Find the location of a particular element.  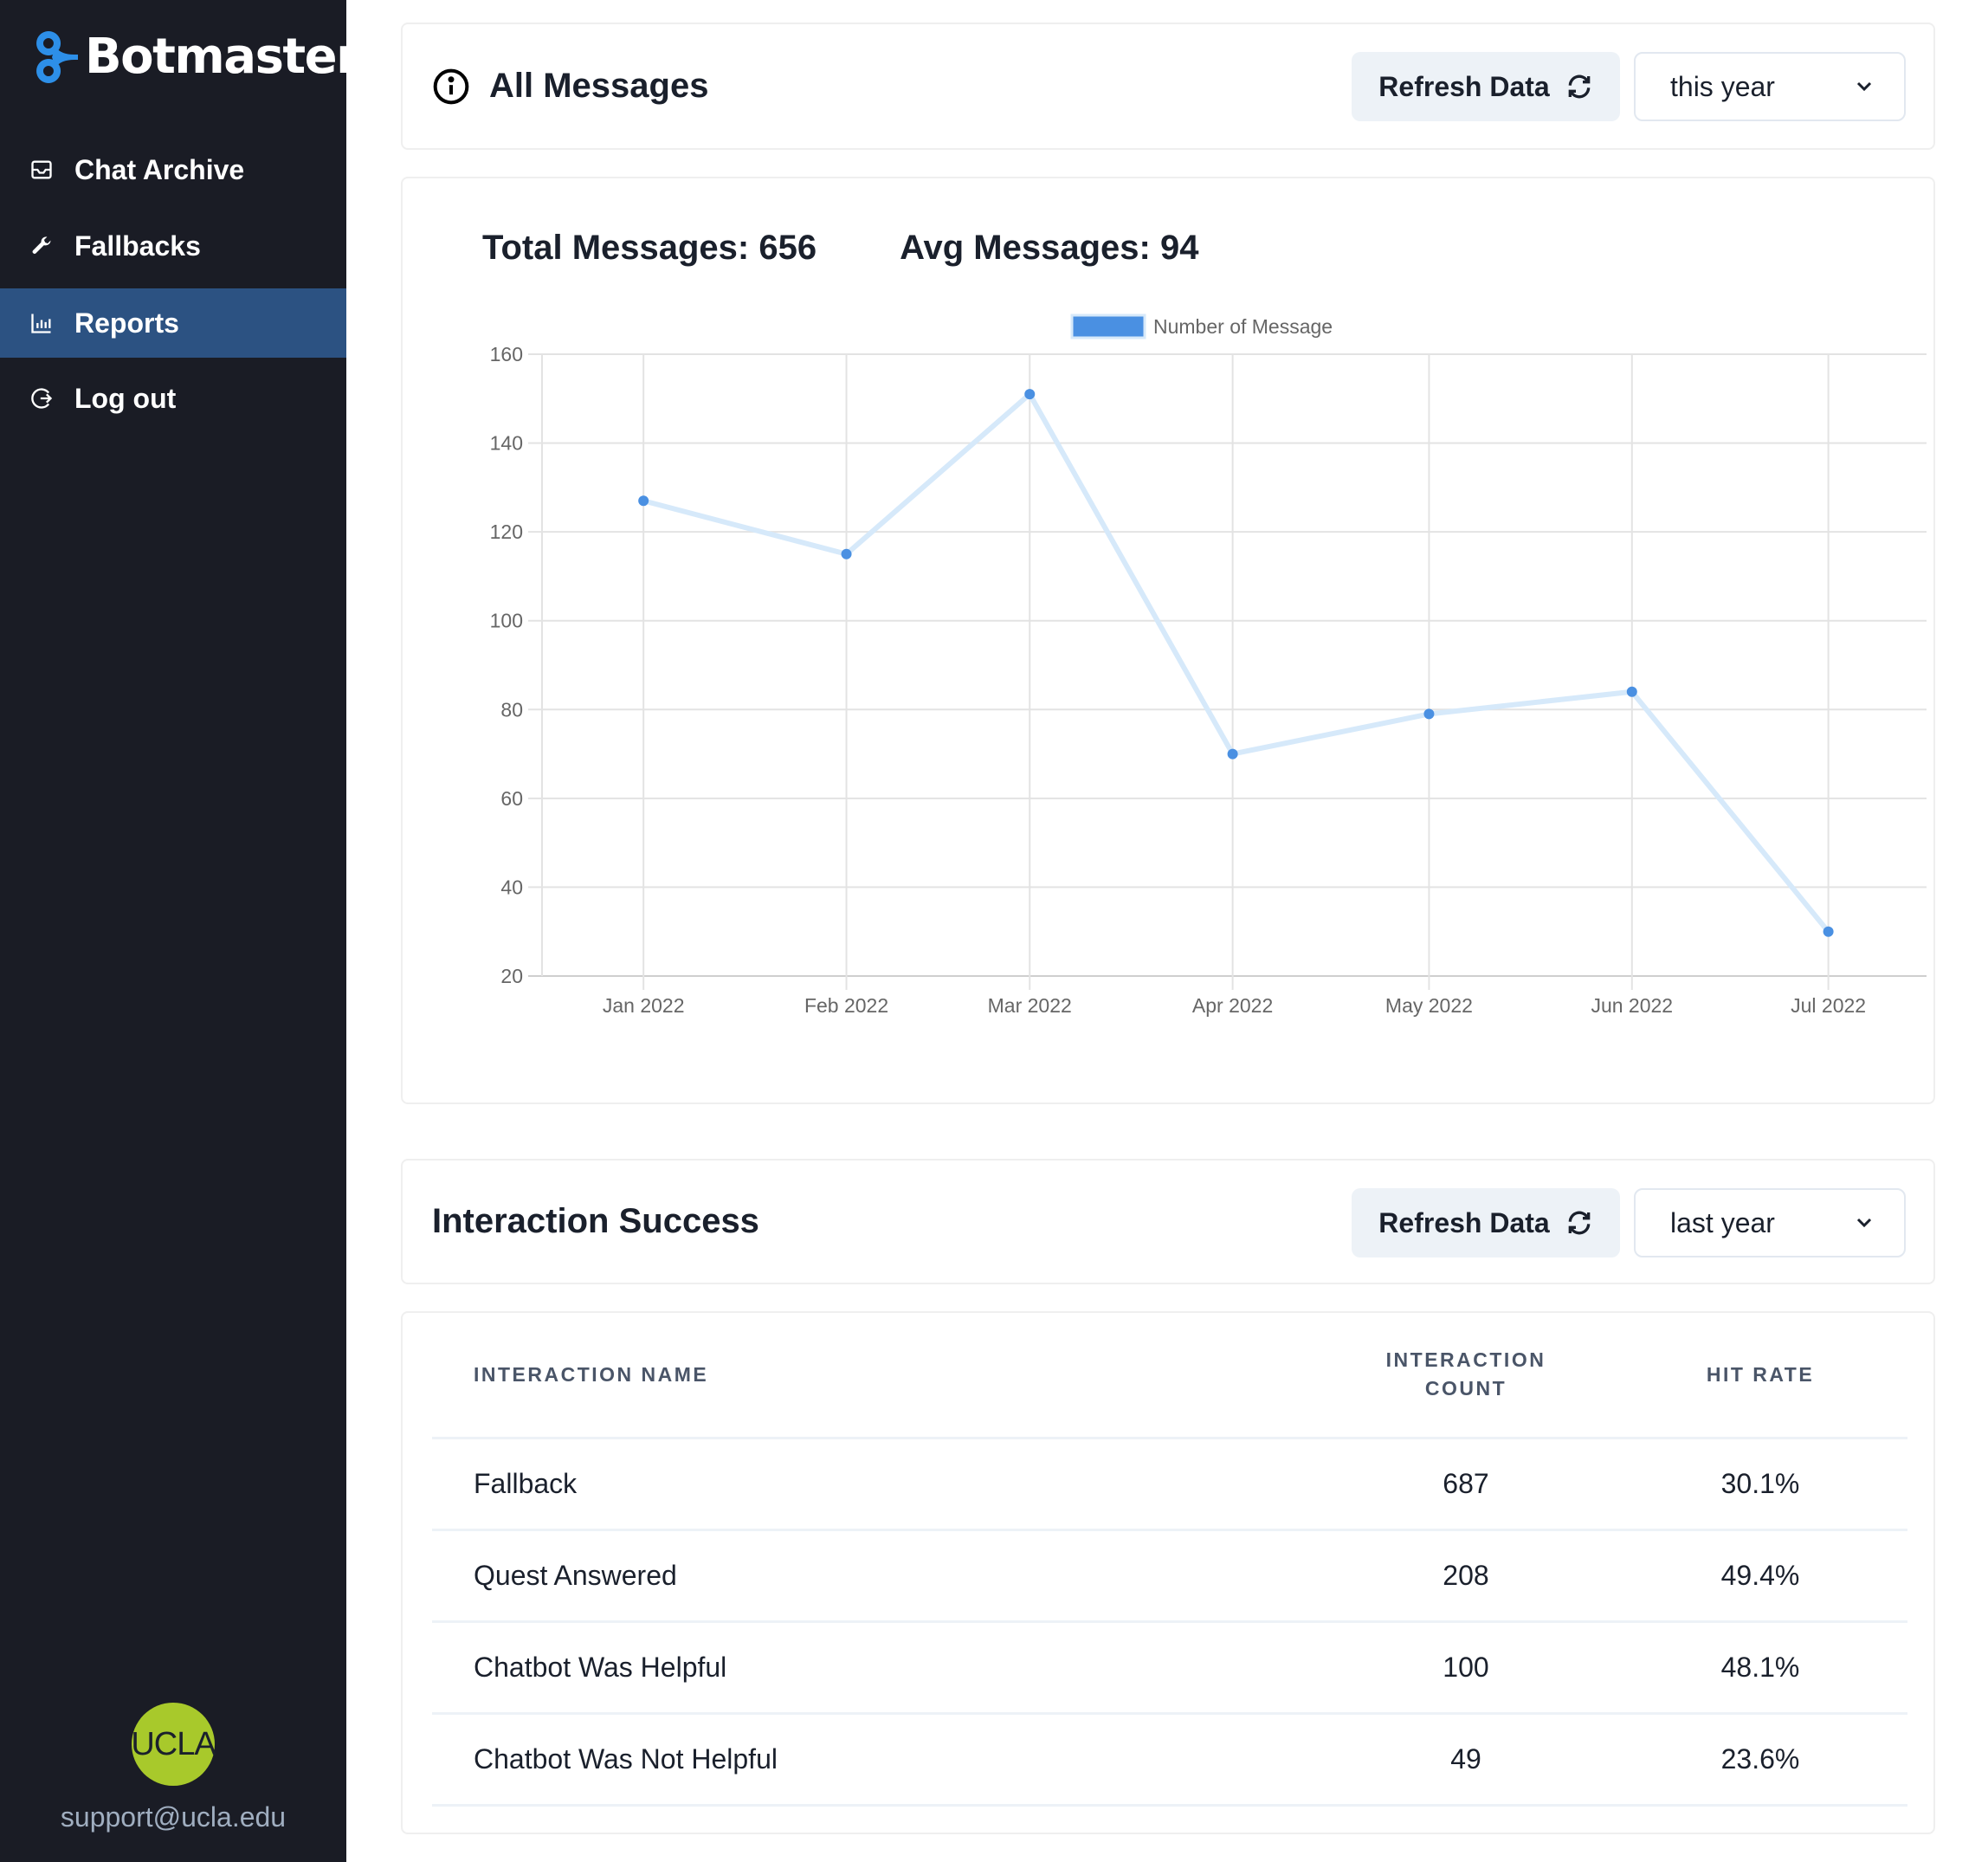

x-tick-label: Feb 2022 is located at coordinates (846, 1005).